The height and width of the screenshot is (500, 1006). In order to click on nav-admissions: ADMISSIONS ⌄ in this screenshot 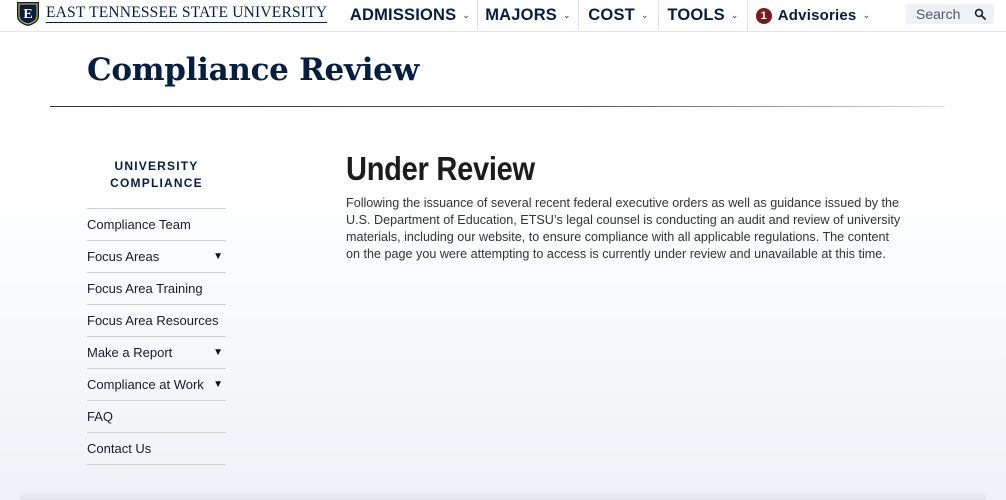, I will do `click(410, 15)`.